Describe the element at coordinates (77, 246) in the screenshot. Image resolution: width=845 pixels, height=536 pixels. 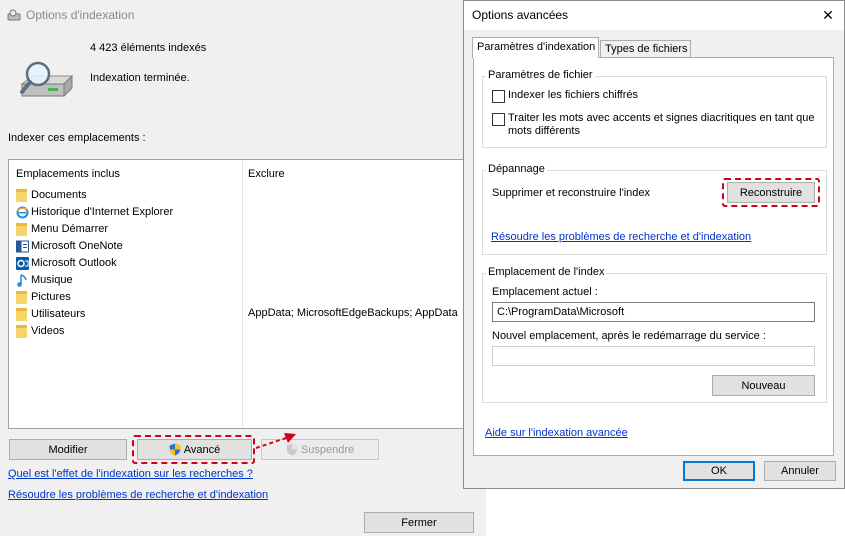
I see `location-name: Microsoft OneNote` at that location.